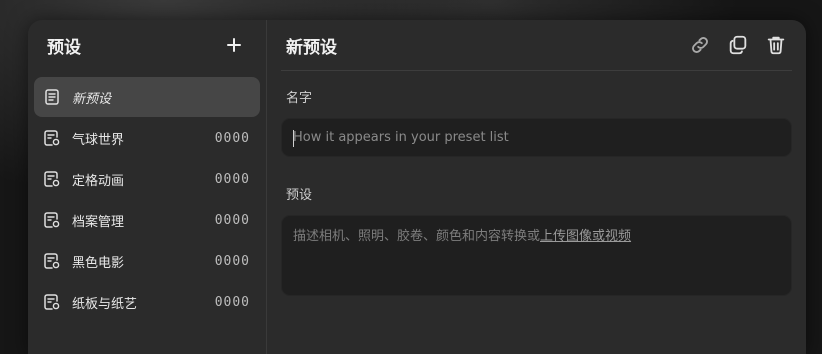  I want to click on editor-title: 新预设, so click(311, 47).